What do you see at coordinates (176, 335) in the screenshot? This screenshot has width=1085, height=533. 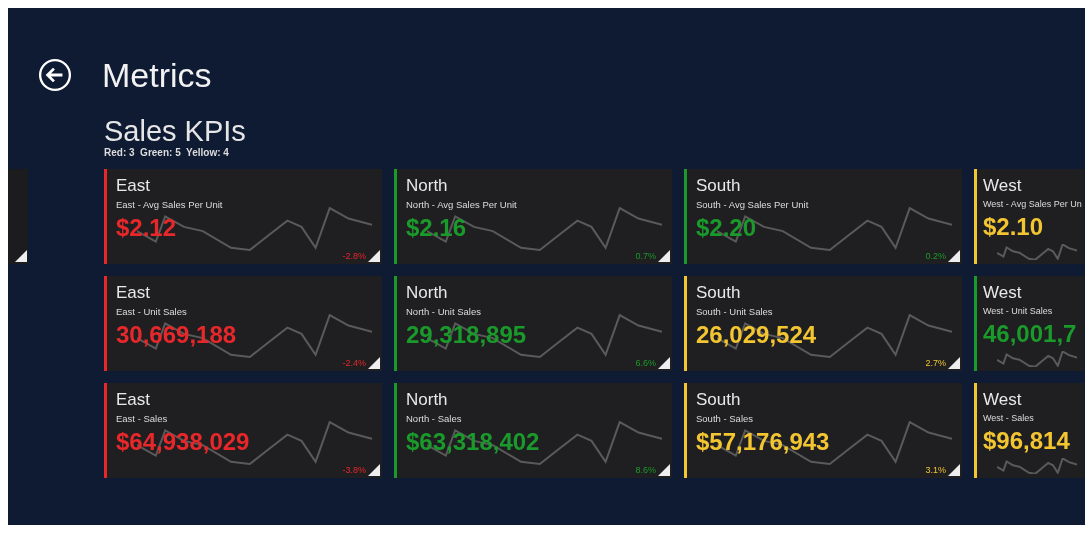 I see `kpi-value: 30,669,188` at bounding box center [176, 335].